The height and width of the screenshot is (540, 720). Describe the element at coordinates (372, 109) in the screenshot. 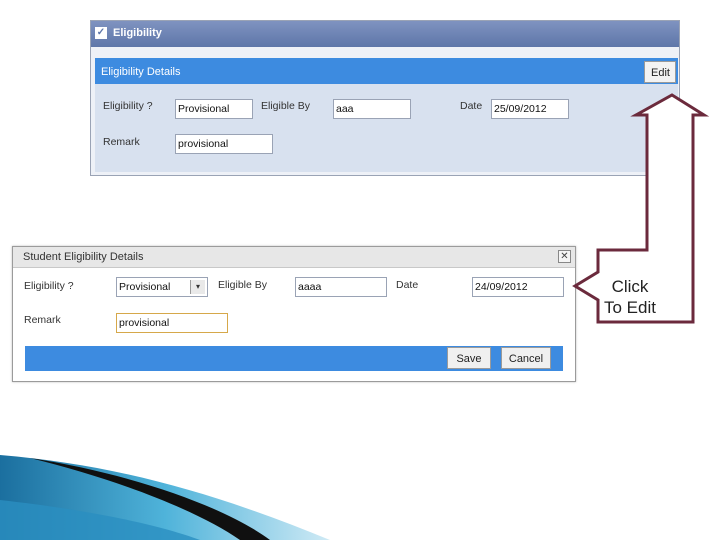

I see `eligible-by-field: aaa` at that location.